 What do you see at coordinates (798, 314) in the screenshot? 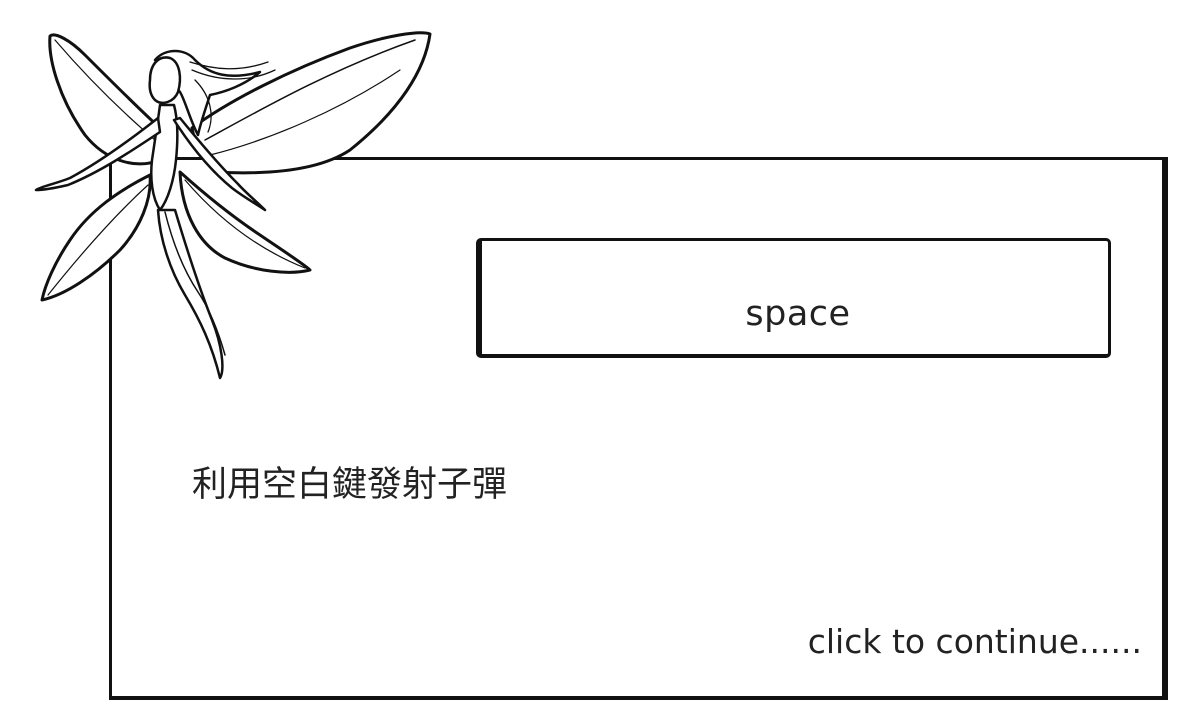
I see `space-key-label: space` at bounding box center [798, 314].